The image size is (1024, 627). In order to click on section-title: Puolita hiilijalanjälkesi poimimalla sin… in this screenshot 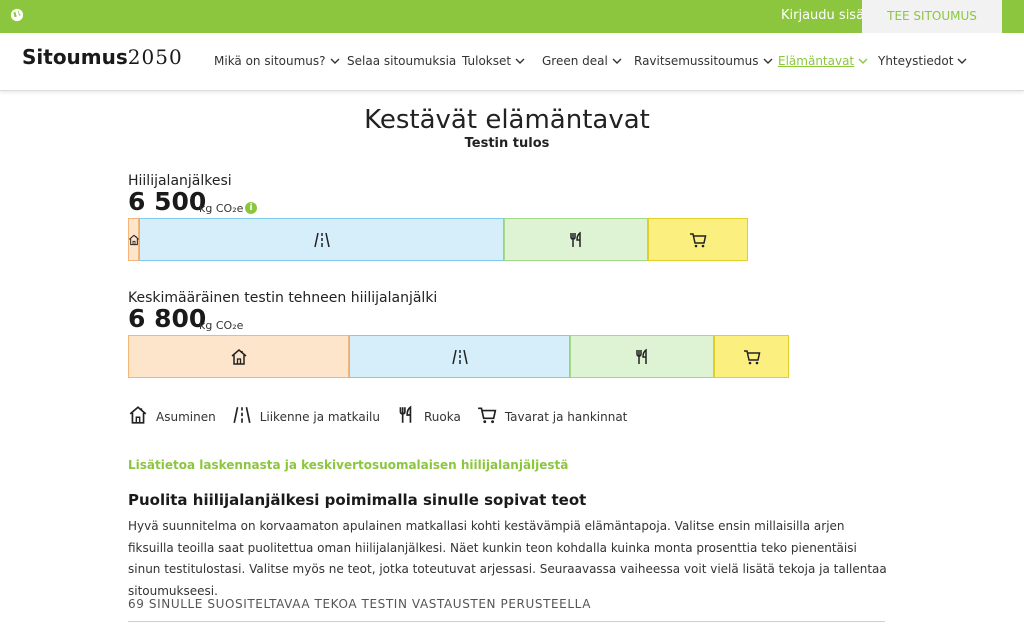, I will do `click(357, 500)`.